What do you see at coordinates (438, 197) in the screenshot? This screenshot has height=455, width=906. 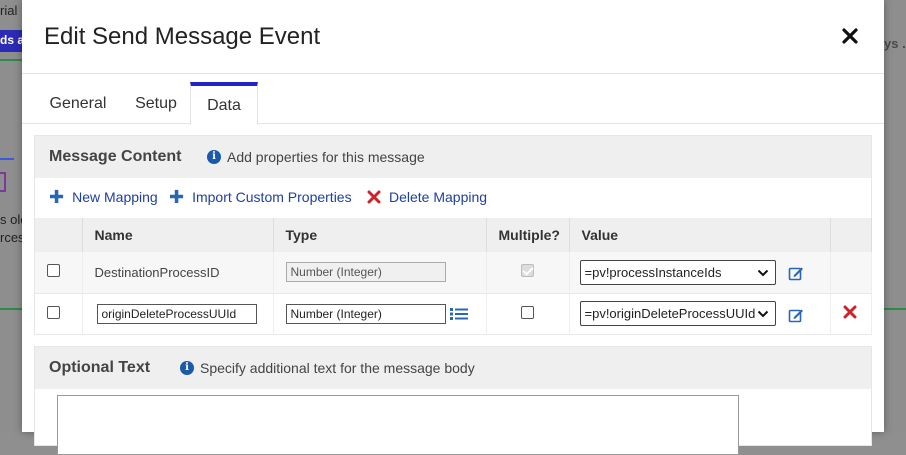 I see `delete-mapping-label: Delete Mapping` at bounding box center [438, 197].